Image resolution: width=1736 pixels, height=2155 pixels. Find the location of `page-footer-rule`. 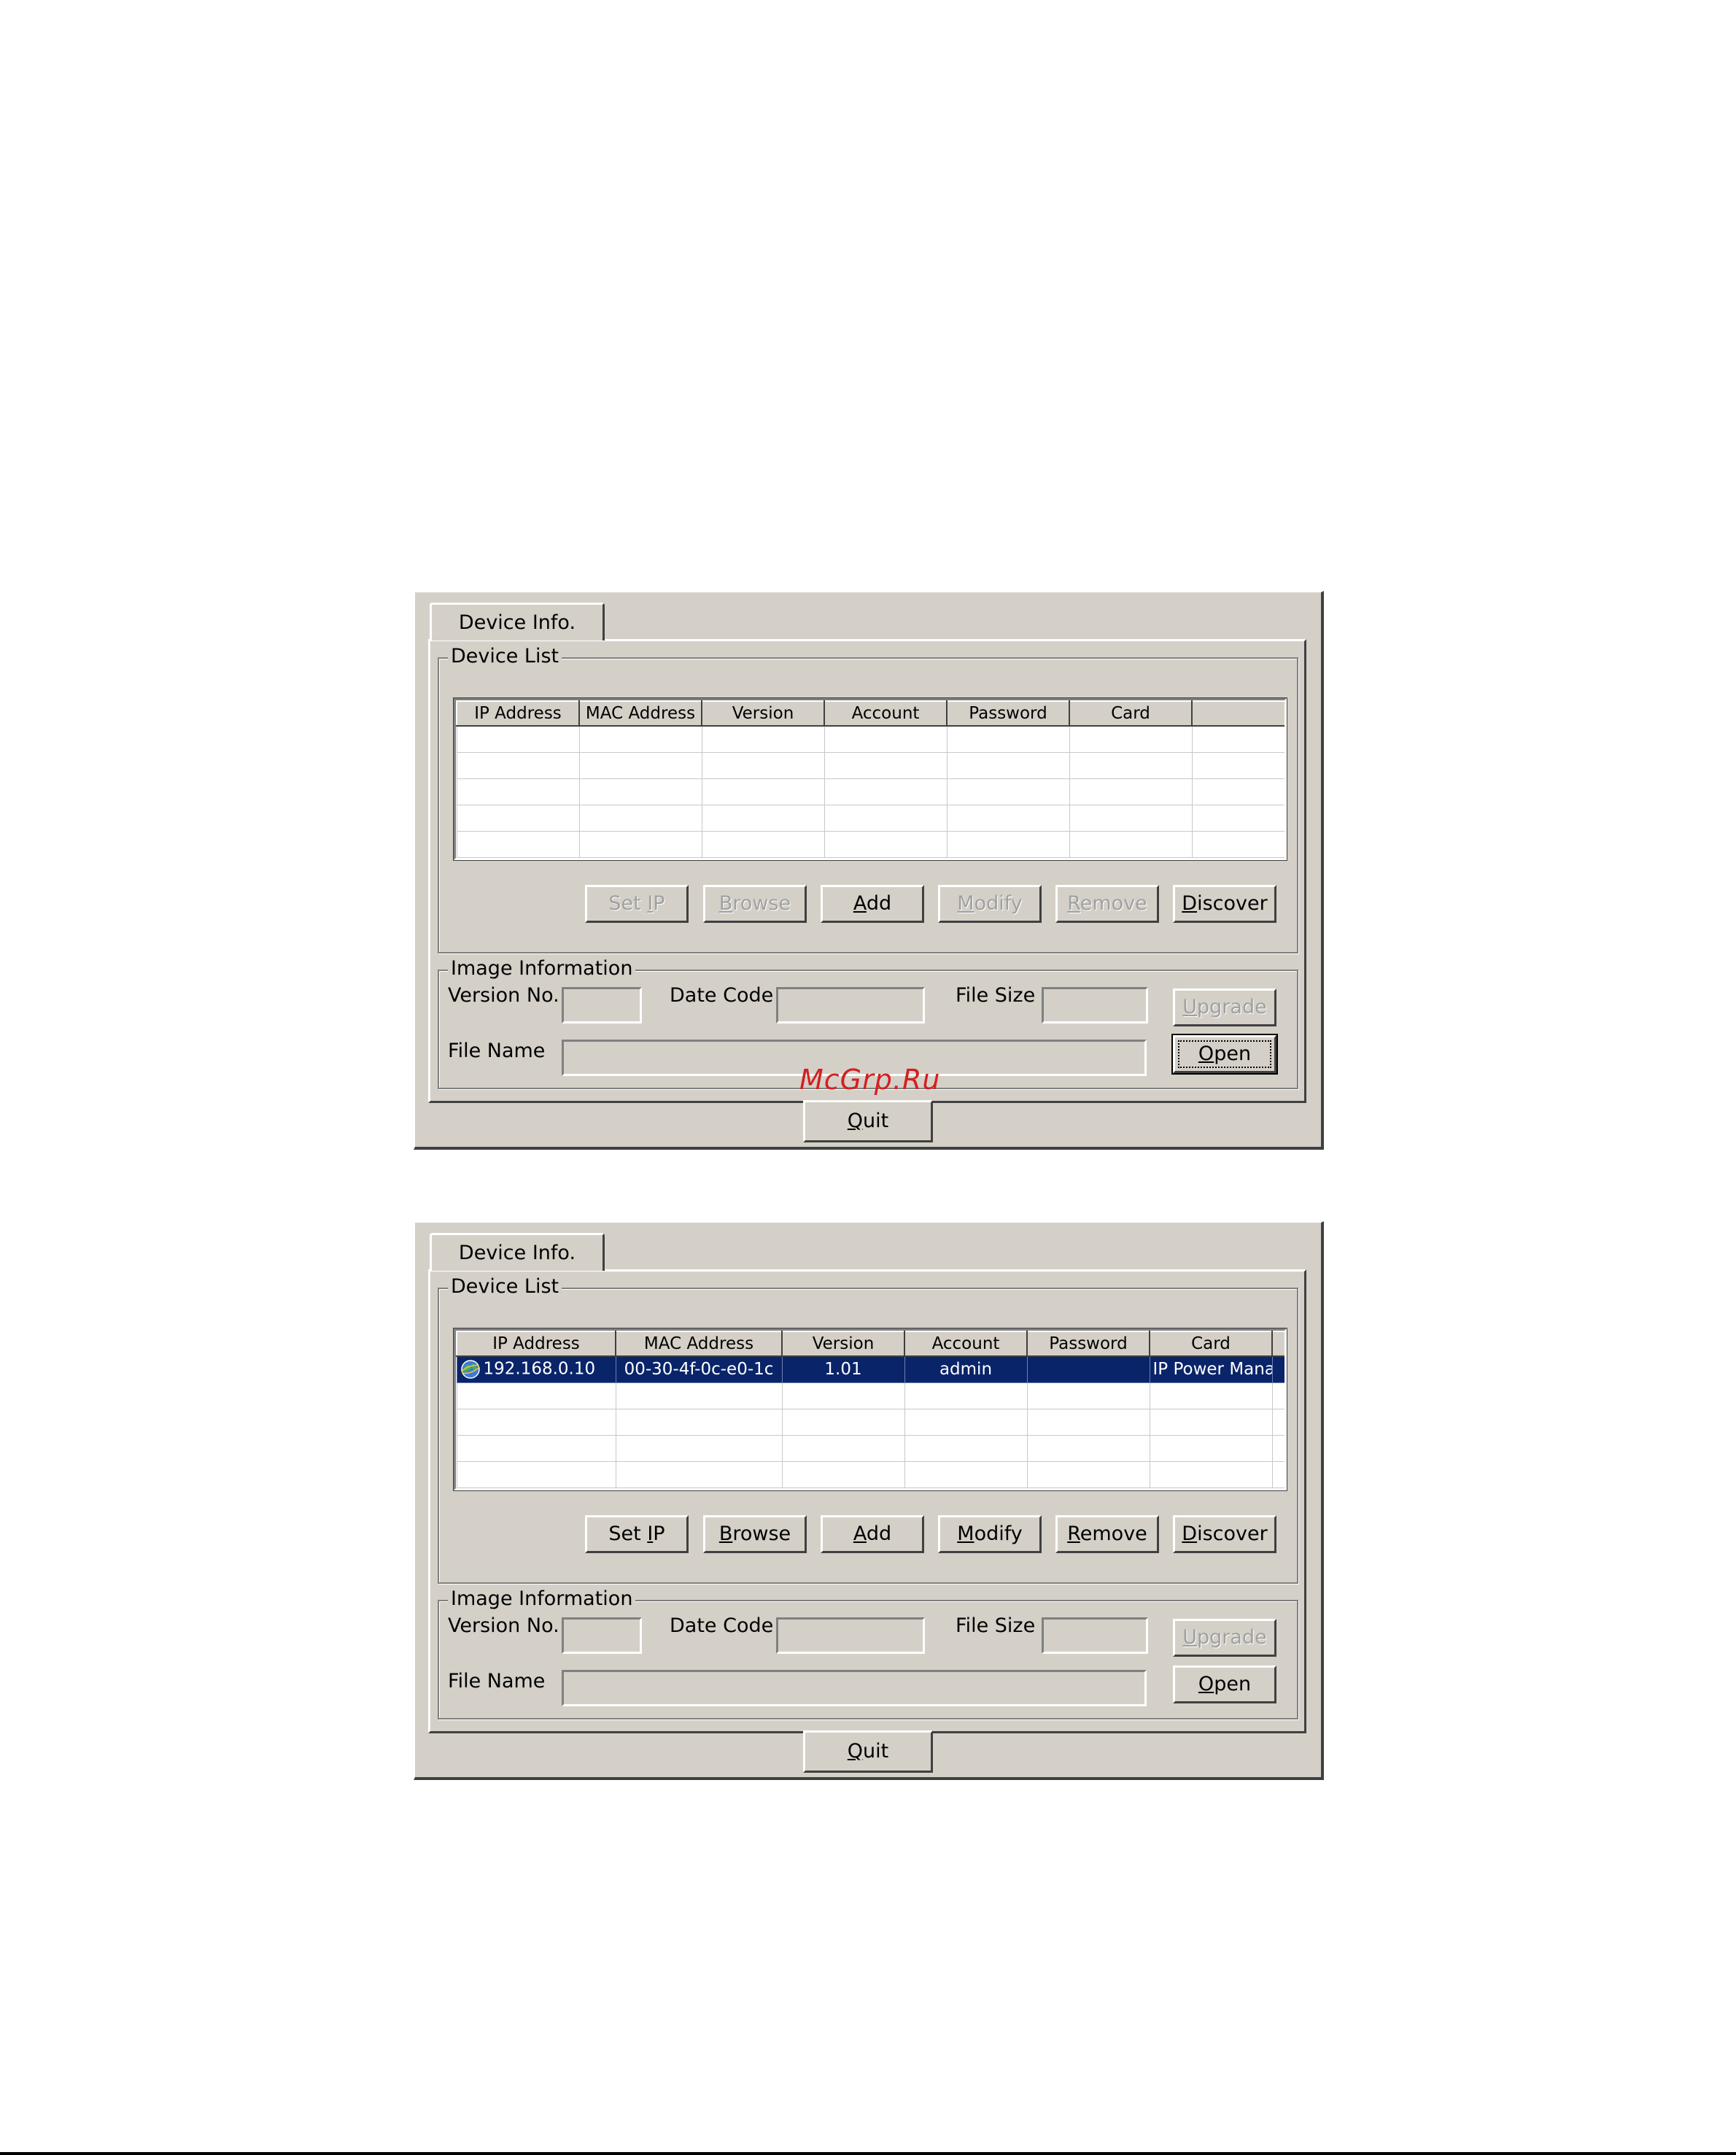

page-footer-rule is located at coordinates (868, 2153).